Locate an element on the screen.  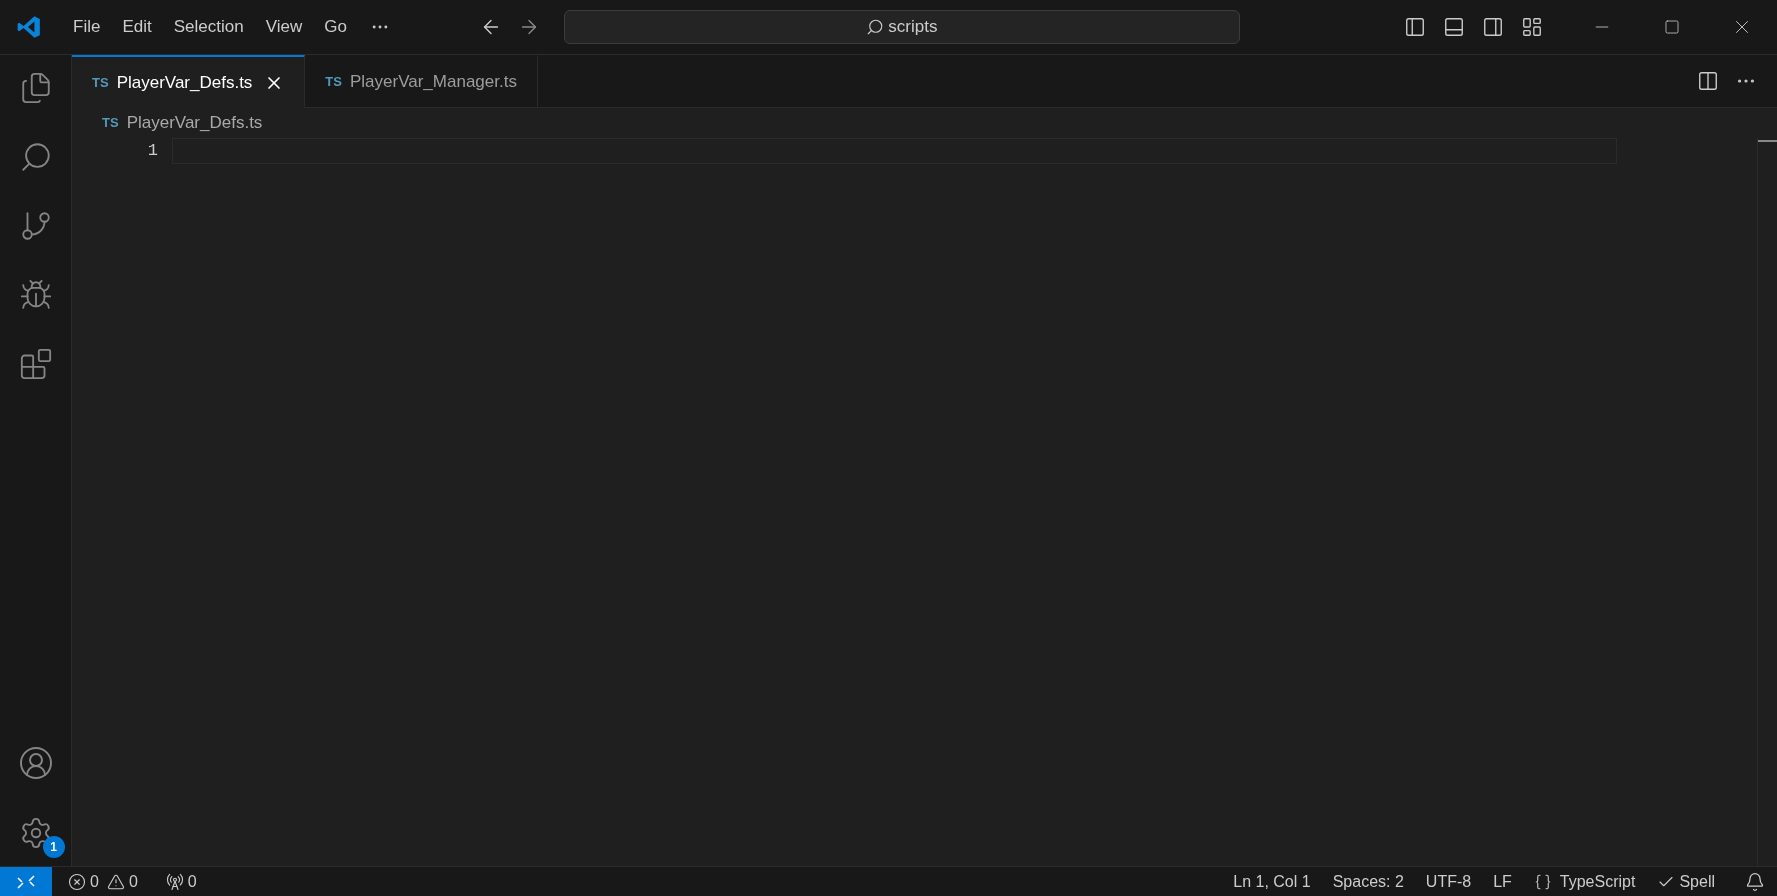
problems-button: 0 0 is located at coordinates (103, 881).